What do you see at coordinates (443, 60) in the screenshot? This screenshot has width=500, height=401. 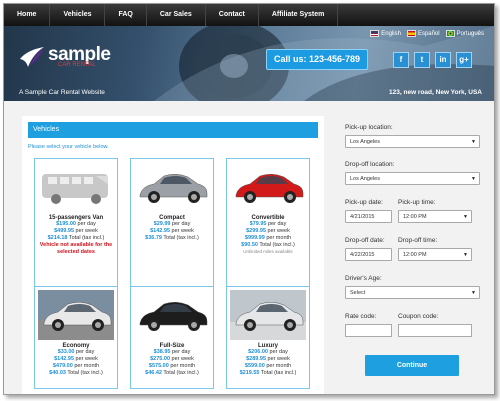 I see `linkedin-icon: in` at bounding box center [443, 60].